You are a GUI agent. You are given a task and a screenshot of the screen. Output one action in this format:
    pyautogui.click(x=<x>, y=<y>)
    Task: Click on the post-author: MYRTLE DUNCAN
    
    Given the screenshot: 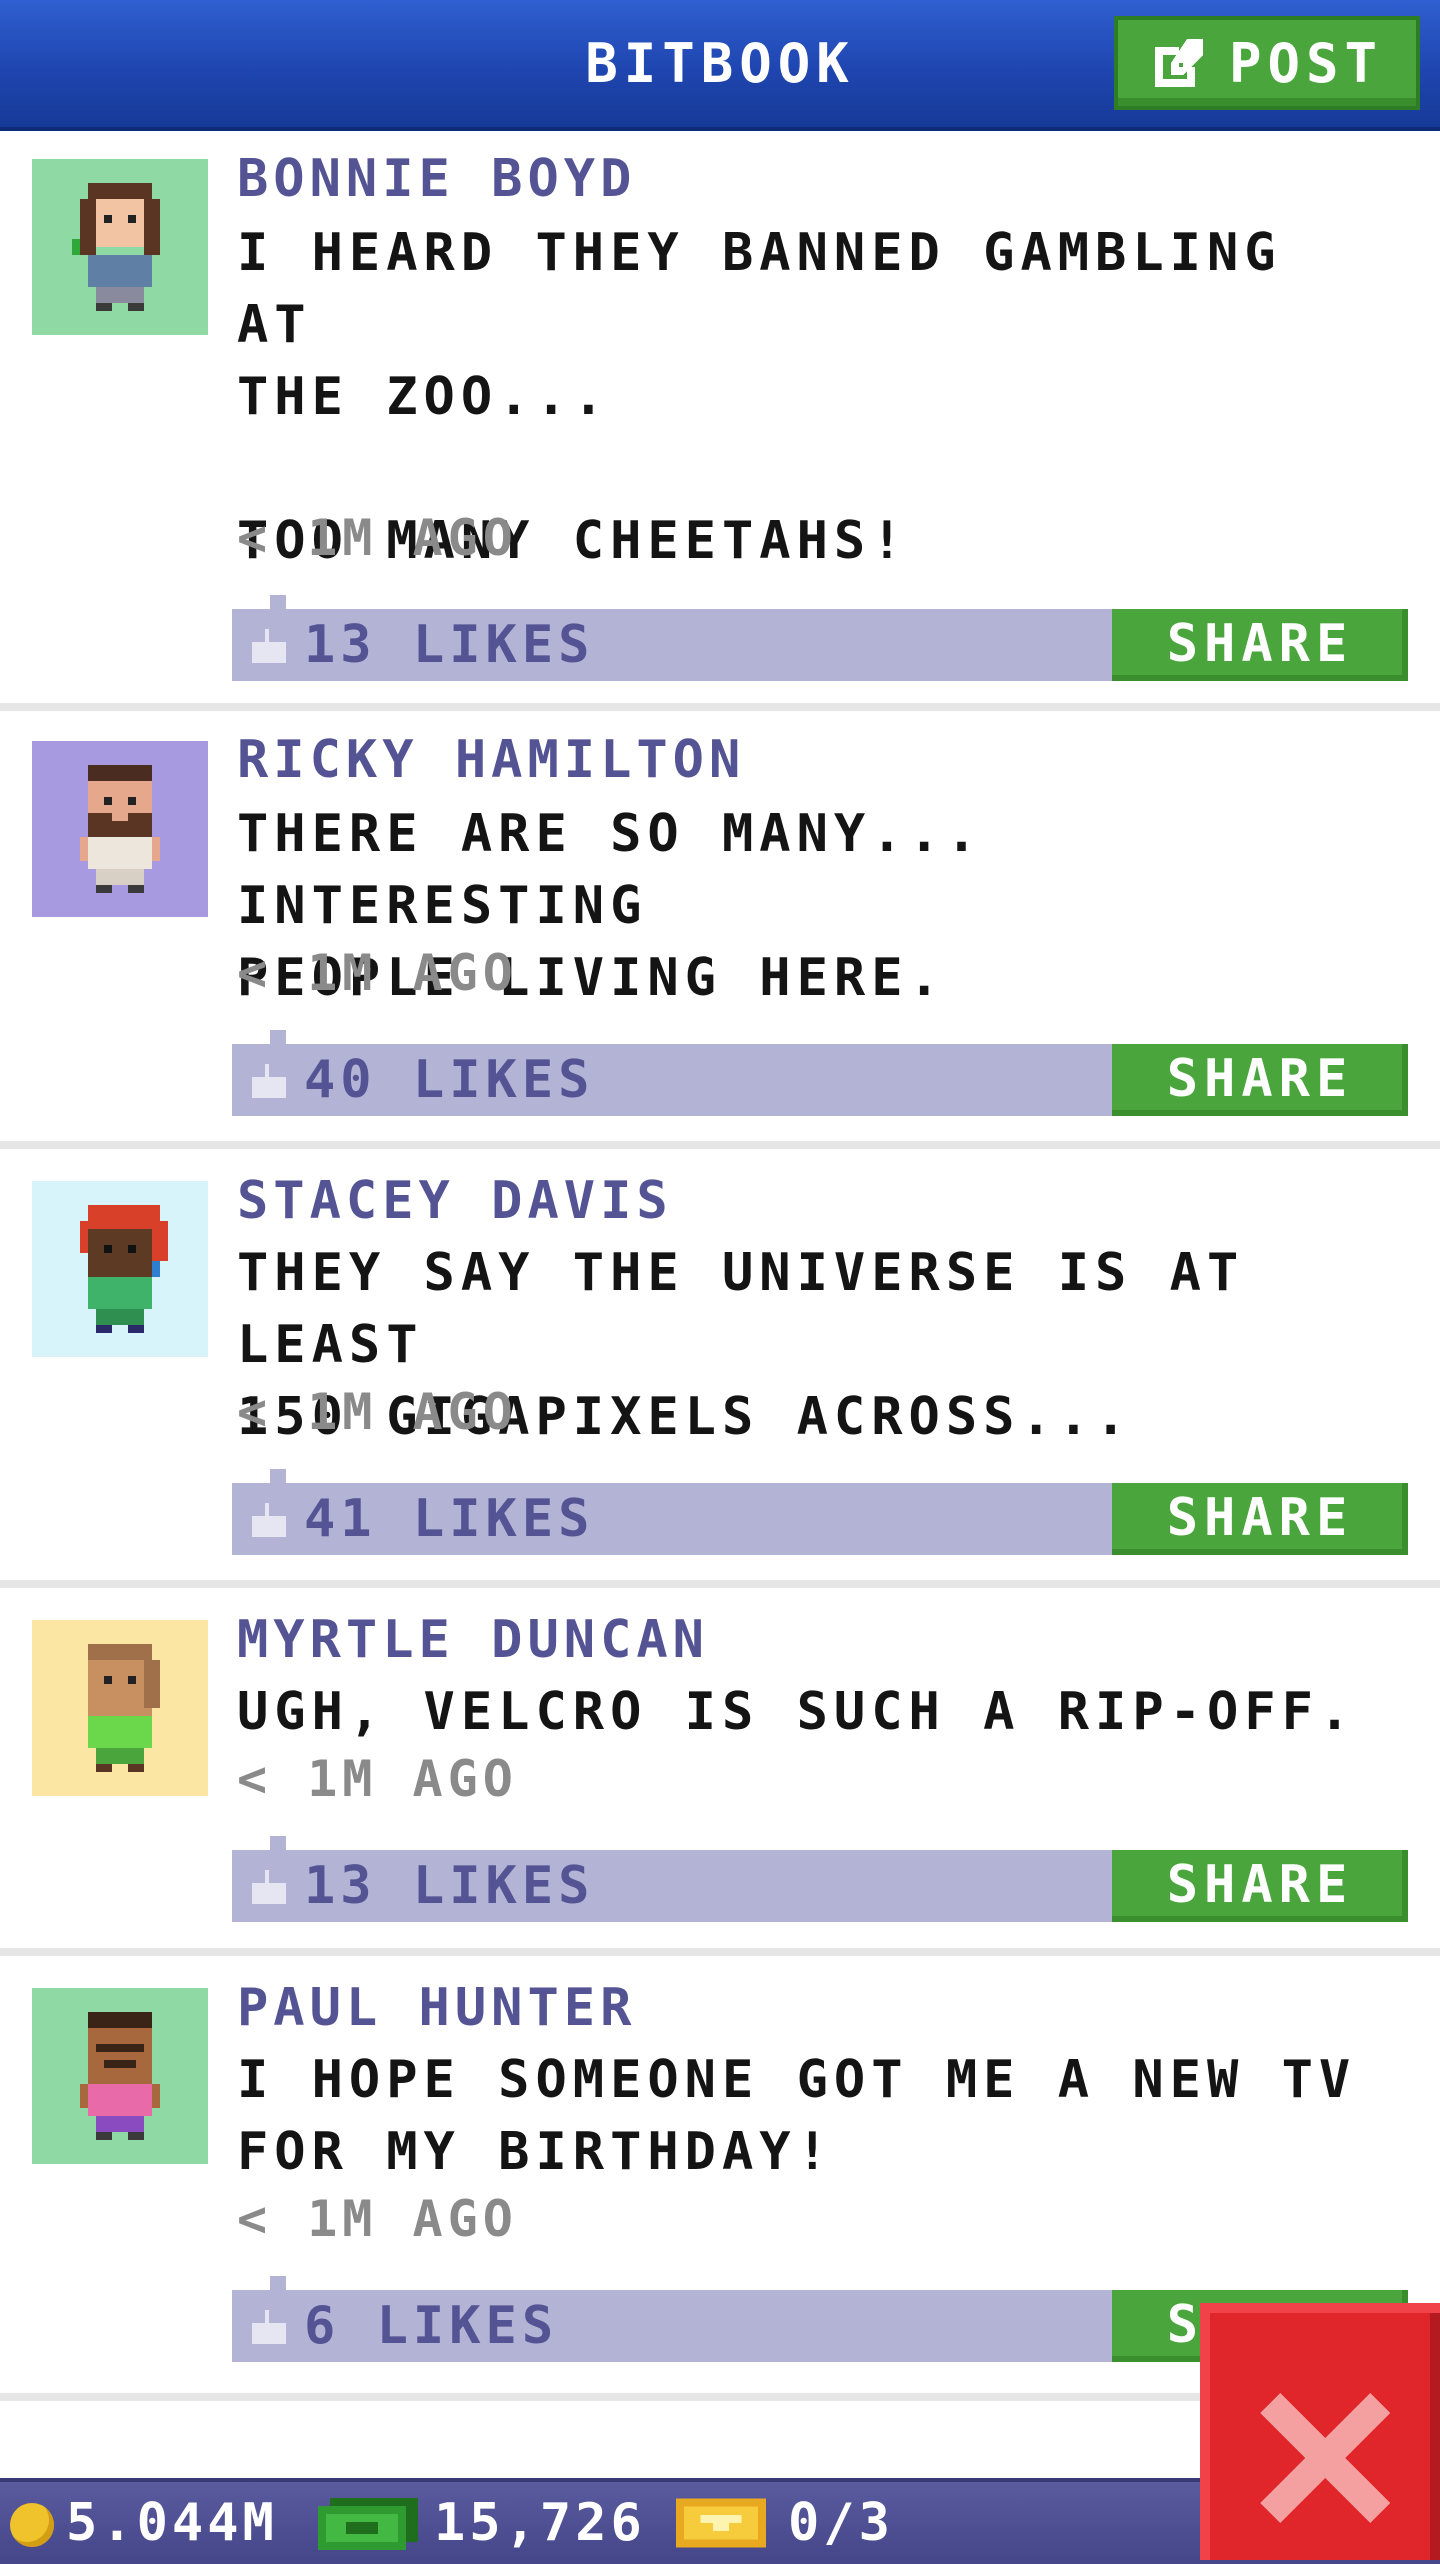 What is the action you would take?
    pyautogui.click(x=473, y=1640)
    